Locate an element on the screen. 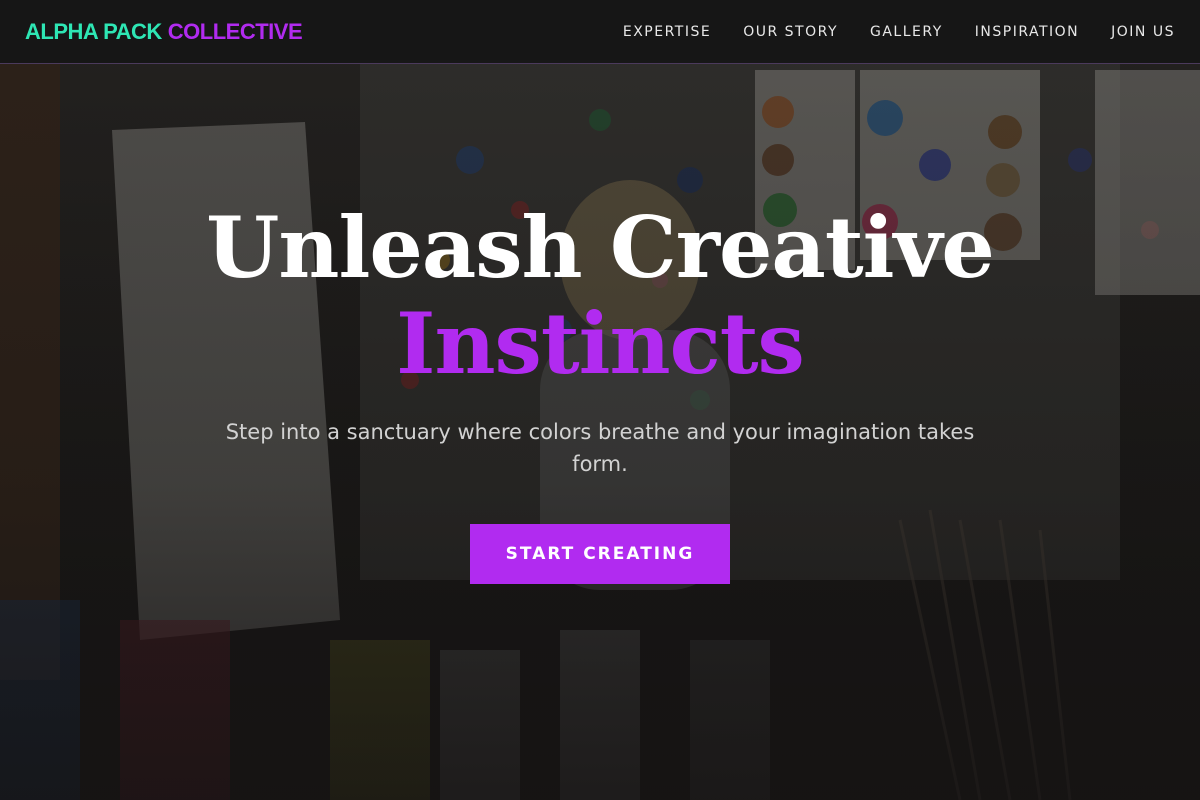 The image size is (1200, 800). start-creating-button: START CREATING is located at coordinates (600, 554).